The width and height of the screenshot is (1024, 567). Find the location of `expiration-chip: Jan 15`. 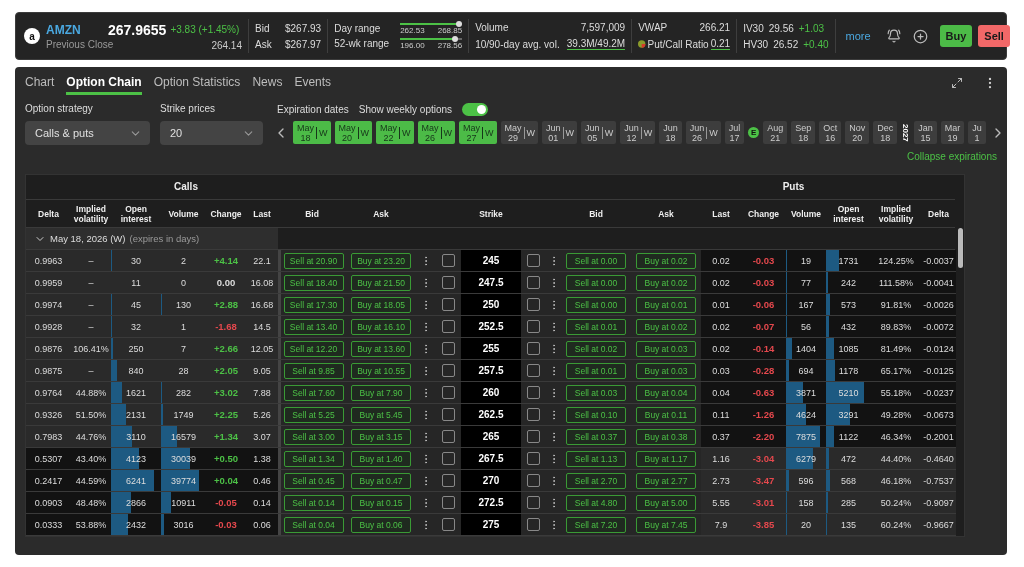

expiration-chip: Jan 15 is located at coordinates (925, 132).